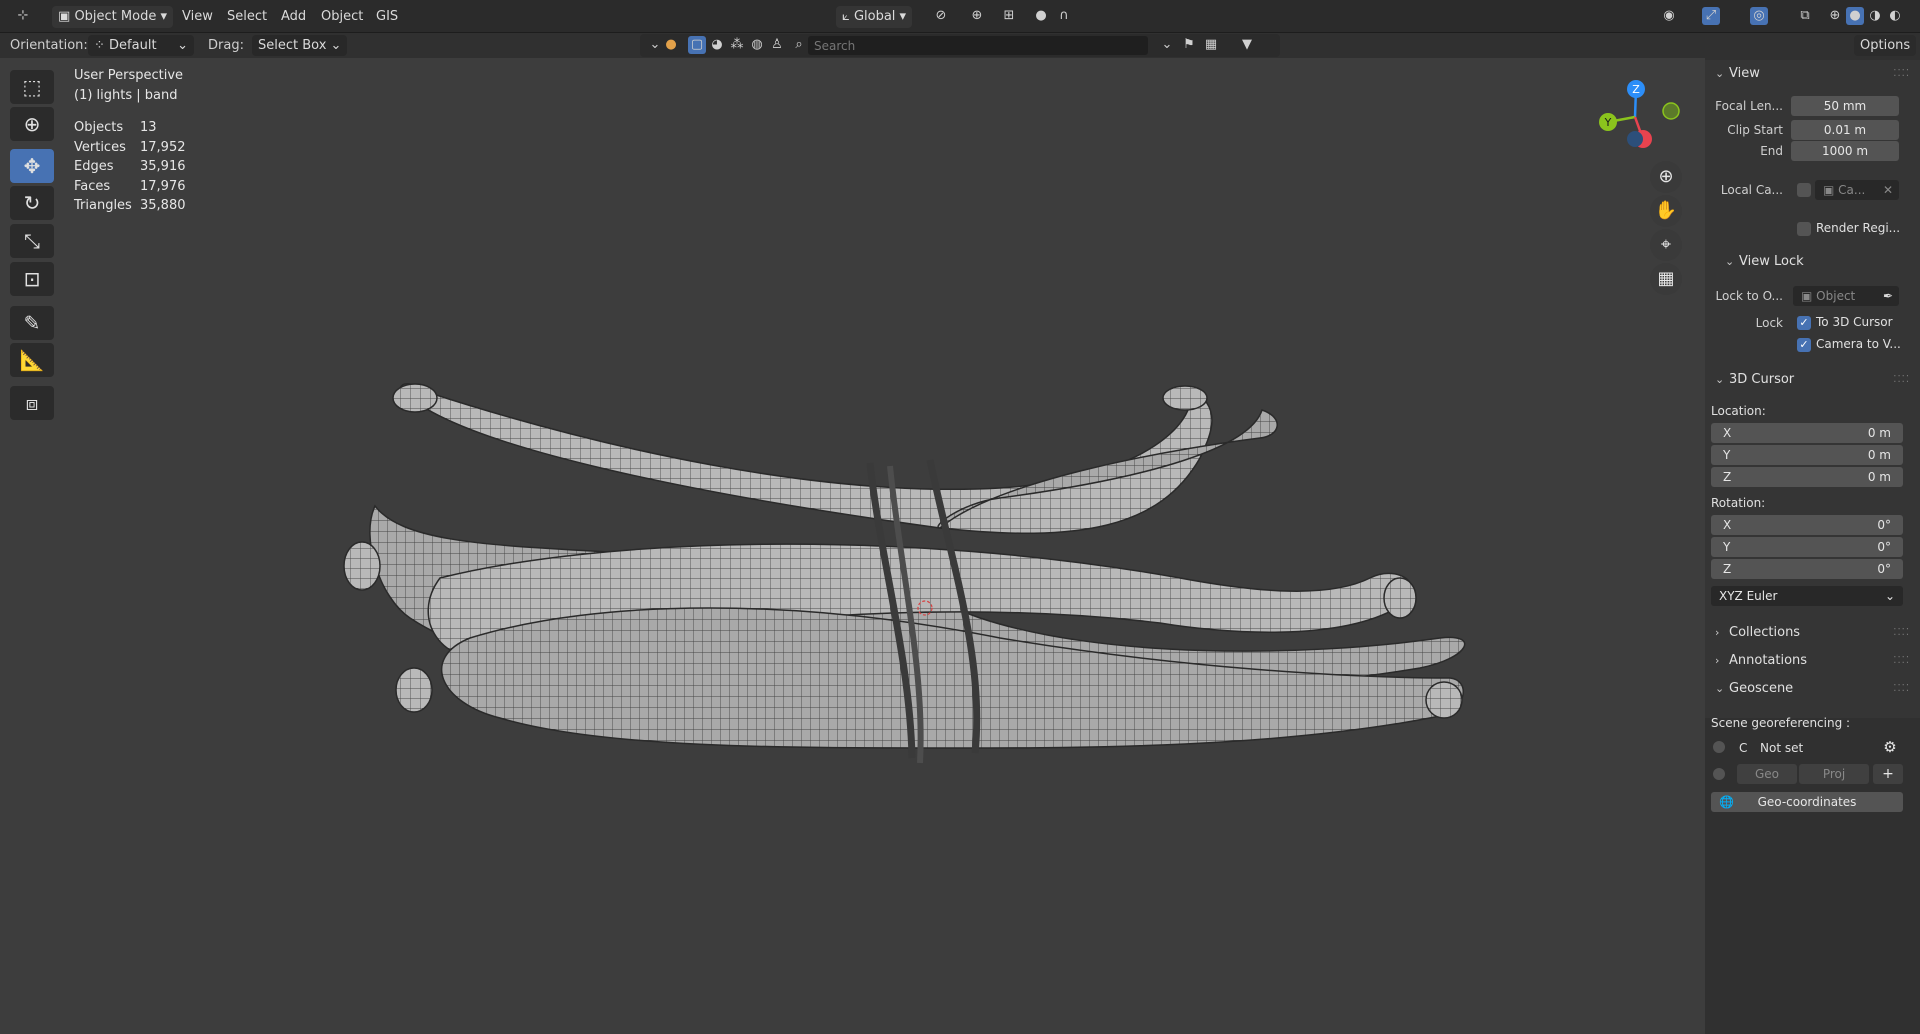 The image size is (1920, 1034). What do you see at coordinates (1630, 117) in the screenshot?
I see `navigation-gizmo: Z Y` at bounding box center [1630, 117].